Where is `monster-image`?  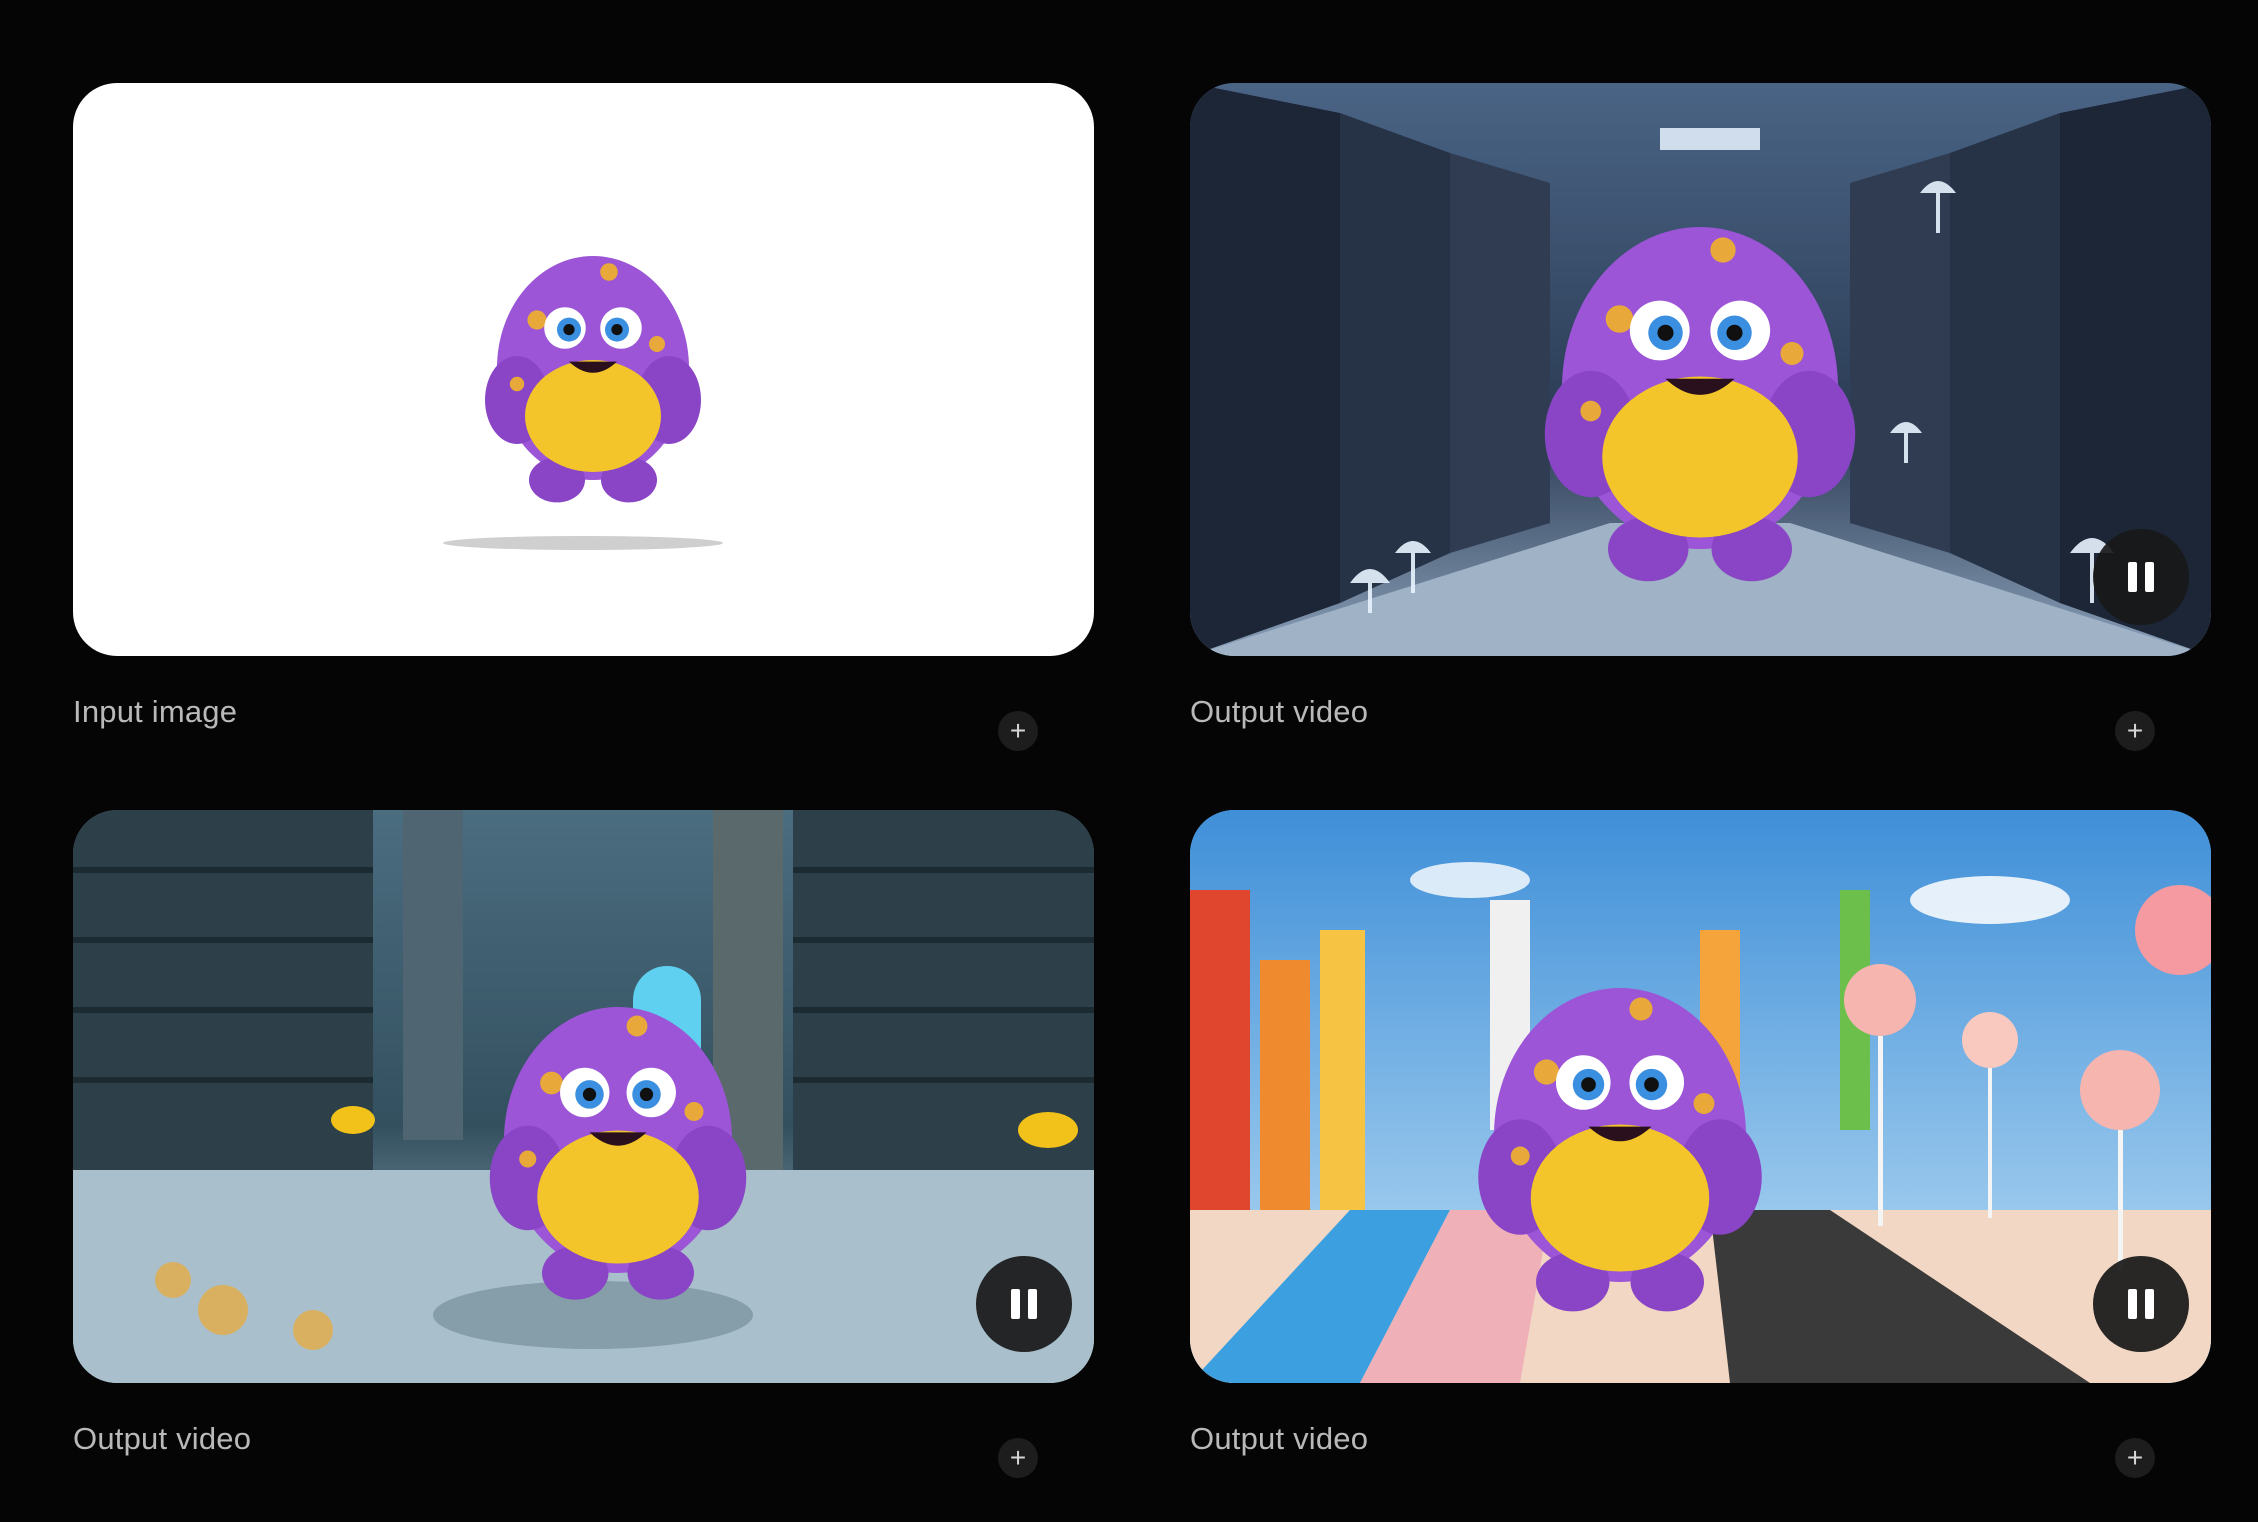
monster-image is located at coordinates (583, 403).